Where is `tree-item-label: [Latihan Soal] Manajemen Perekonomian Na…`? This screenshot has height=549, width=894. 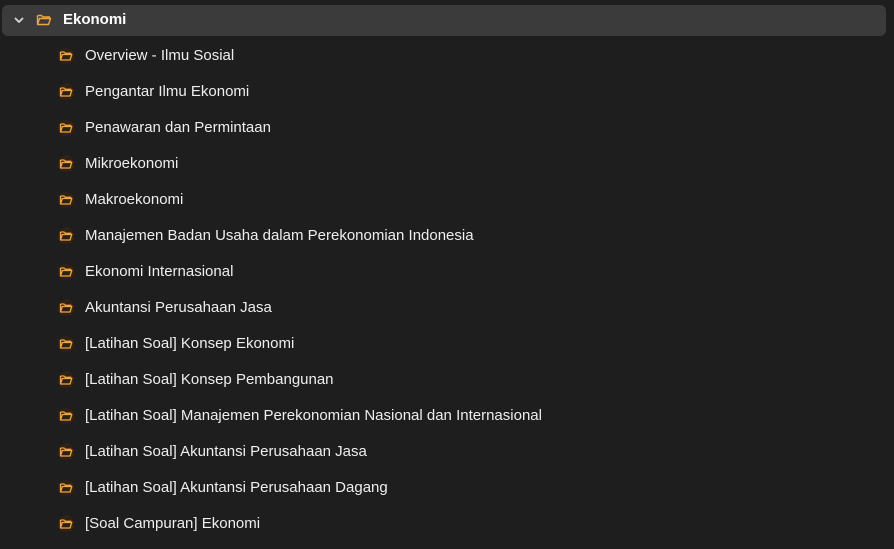
tree-item-label: [Latihan Soal] Manajemen Perekonomian Na… is located at coordinates (313, 415).